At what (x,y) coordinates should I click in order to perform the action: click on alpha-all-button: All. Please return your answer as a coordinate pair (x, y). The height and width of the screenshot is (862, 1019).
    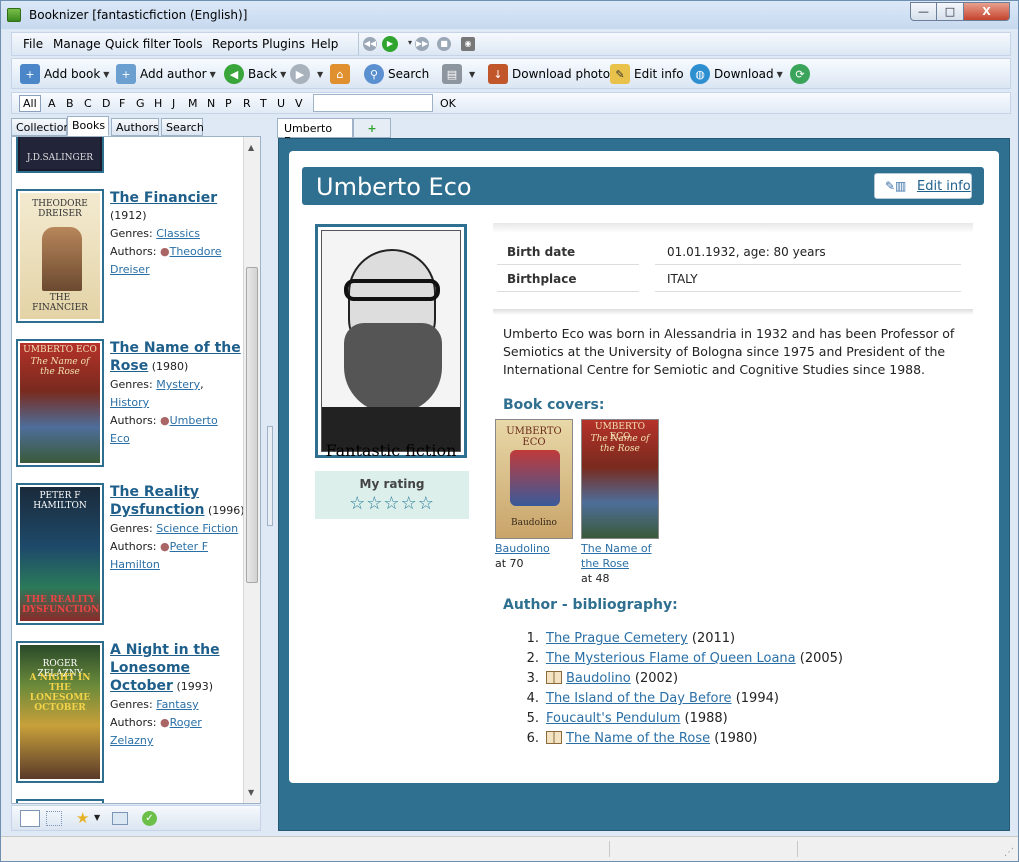
    Looking at the image, I should click on (30, 103).